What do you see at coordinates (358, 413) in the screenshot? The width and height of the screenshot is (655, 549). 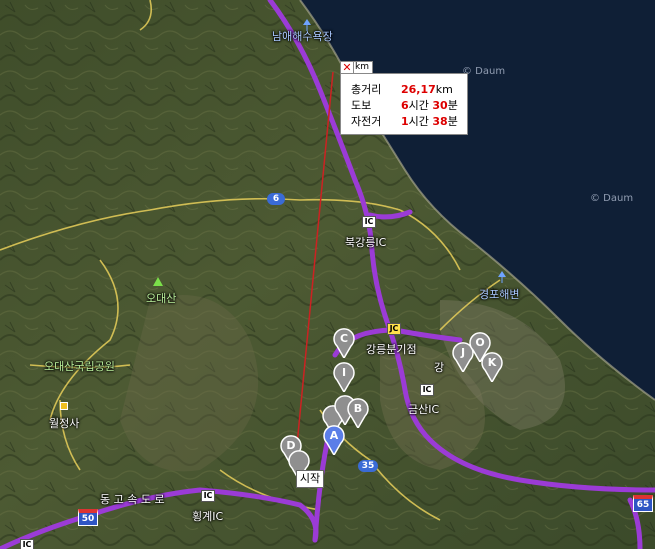 I see `map-marker-b: B` at bounding box center [358, 413].